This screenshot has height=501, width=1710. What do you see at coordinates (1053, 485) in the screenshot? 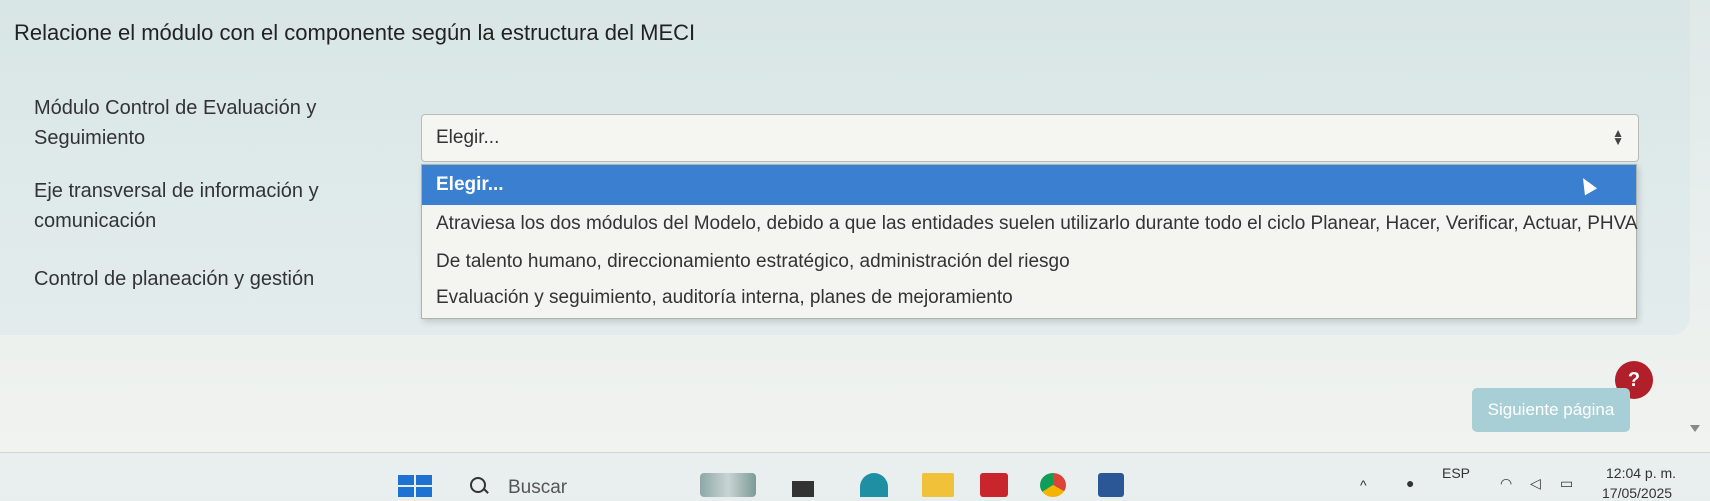
I see `chrome-icon` at bounding box center [1053, 485].